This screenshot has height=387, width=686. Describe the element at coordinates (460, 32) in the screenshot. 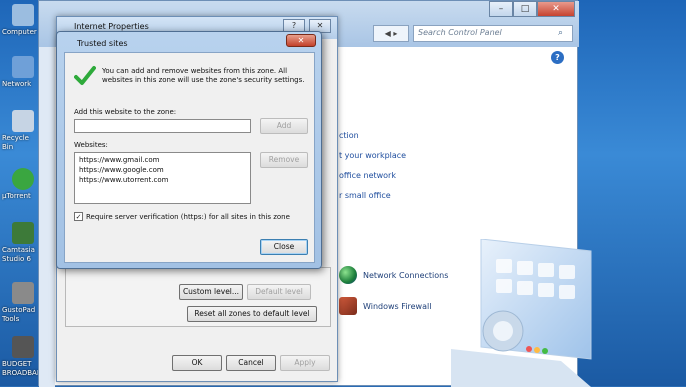

I see `search-placeholder: Search Control Panel` at that location.